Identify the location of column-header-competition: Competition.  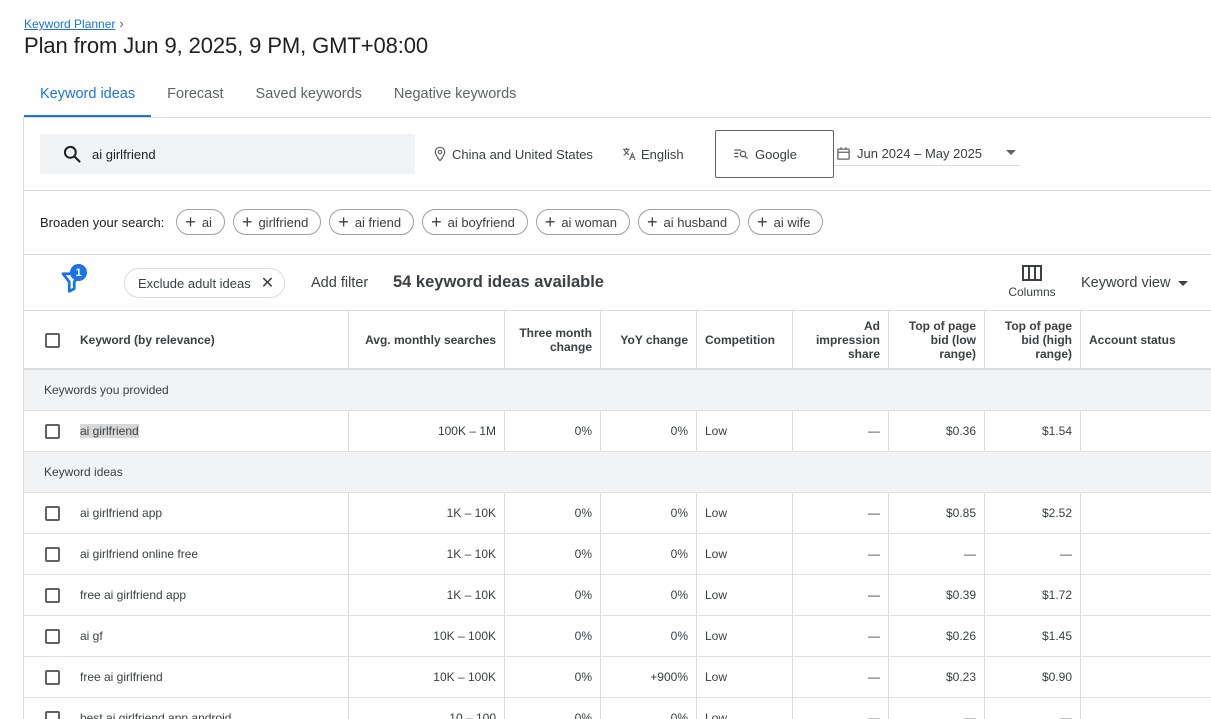
(744, 339).